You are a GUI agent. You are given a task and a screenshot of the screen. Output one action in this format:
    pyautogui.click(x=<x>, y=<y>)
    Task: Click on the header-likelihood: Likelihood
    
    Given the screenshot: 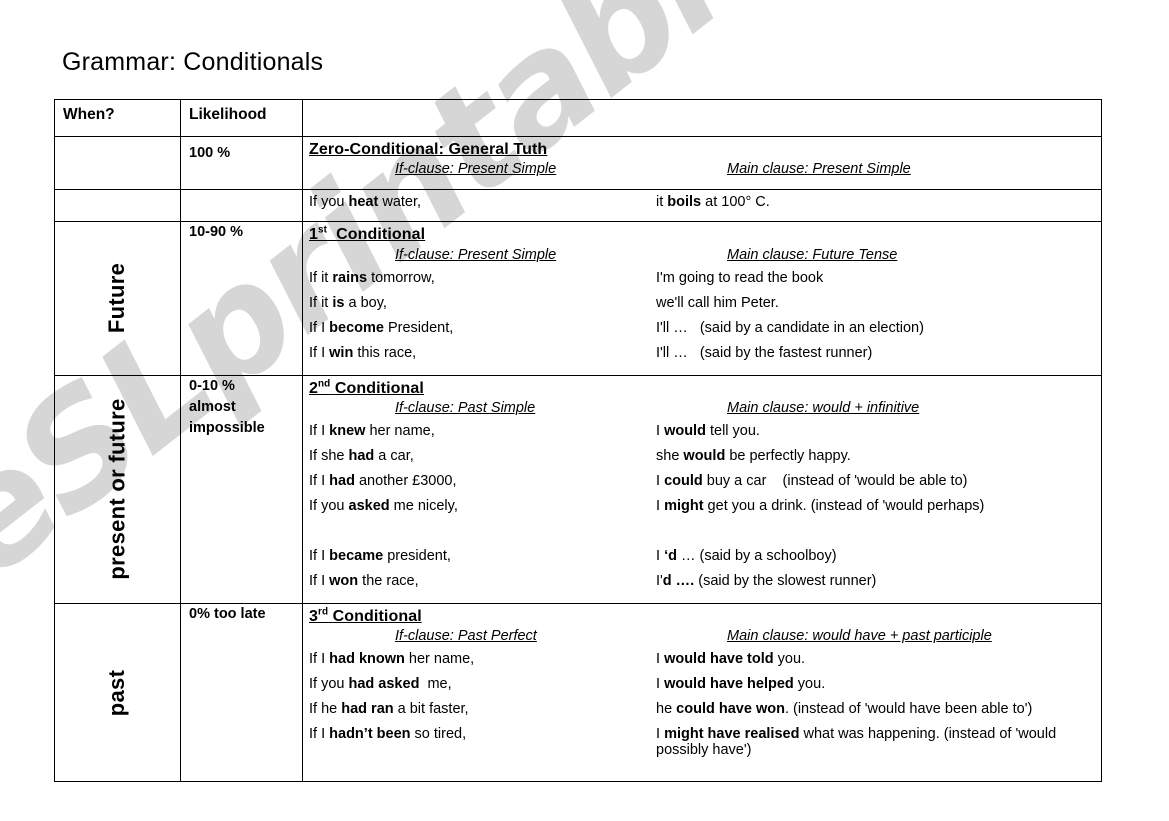 What is the action you would take?
    pyautogui.click(x=241, y=118)
    